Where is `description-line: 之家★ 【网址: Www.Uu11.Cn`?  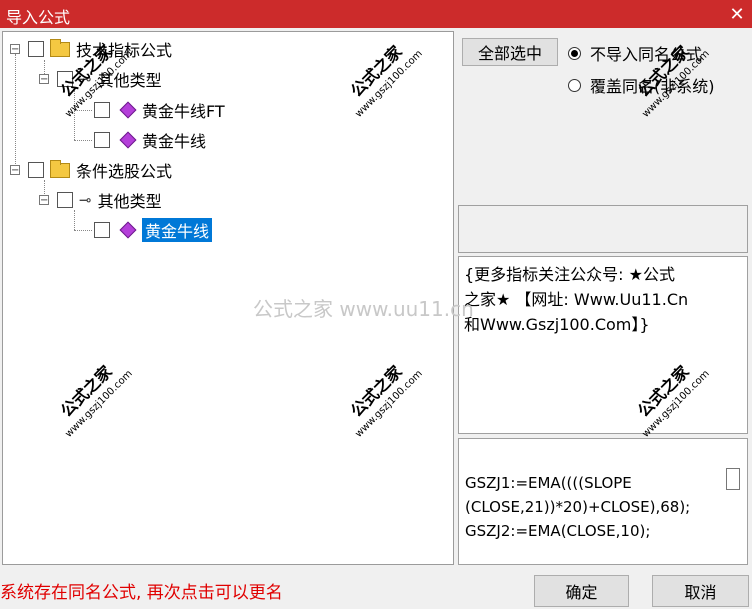
description-line: 之家★ 【网址: Www.Uu11.Cn is located at coordinates (576, 299).